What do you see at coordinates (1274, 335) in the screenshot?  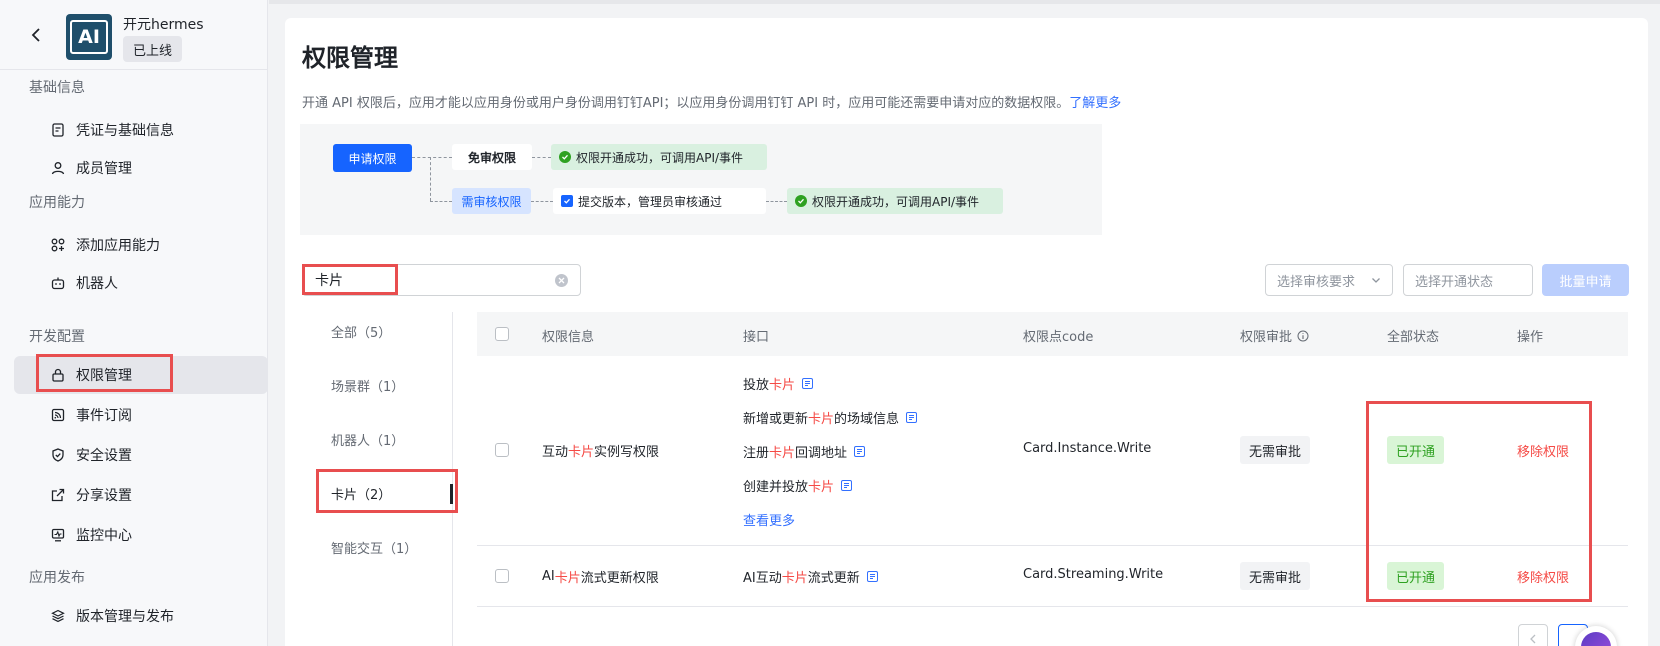 I see `column-header-approval: 权限审批` at bounding box center [1274, 335].